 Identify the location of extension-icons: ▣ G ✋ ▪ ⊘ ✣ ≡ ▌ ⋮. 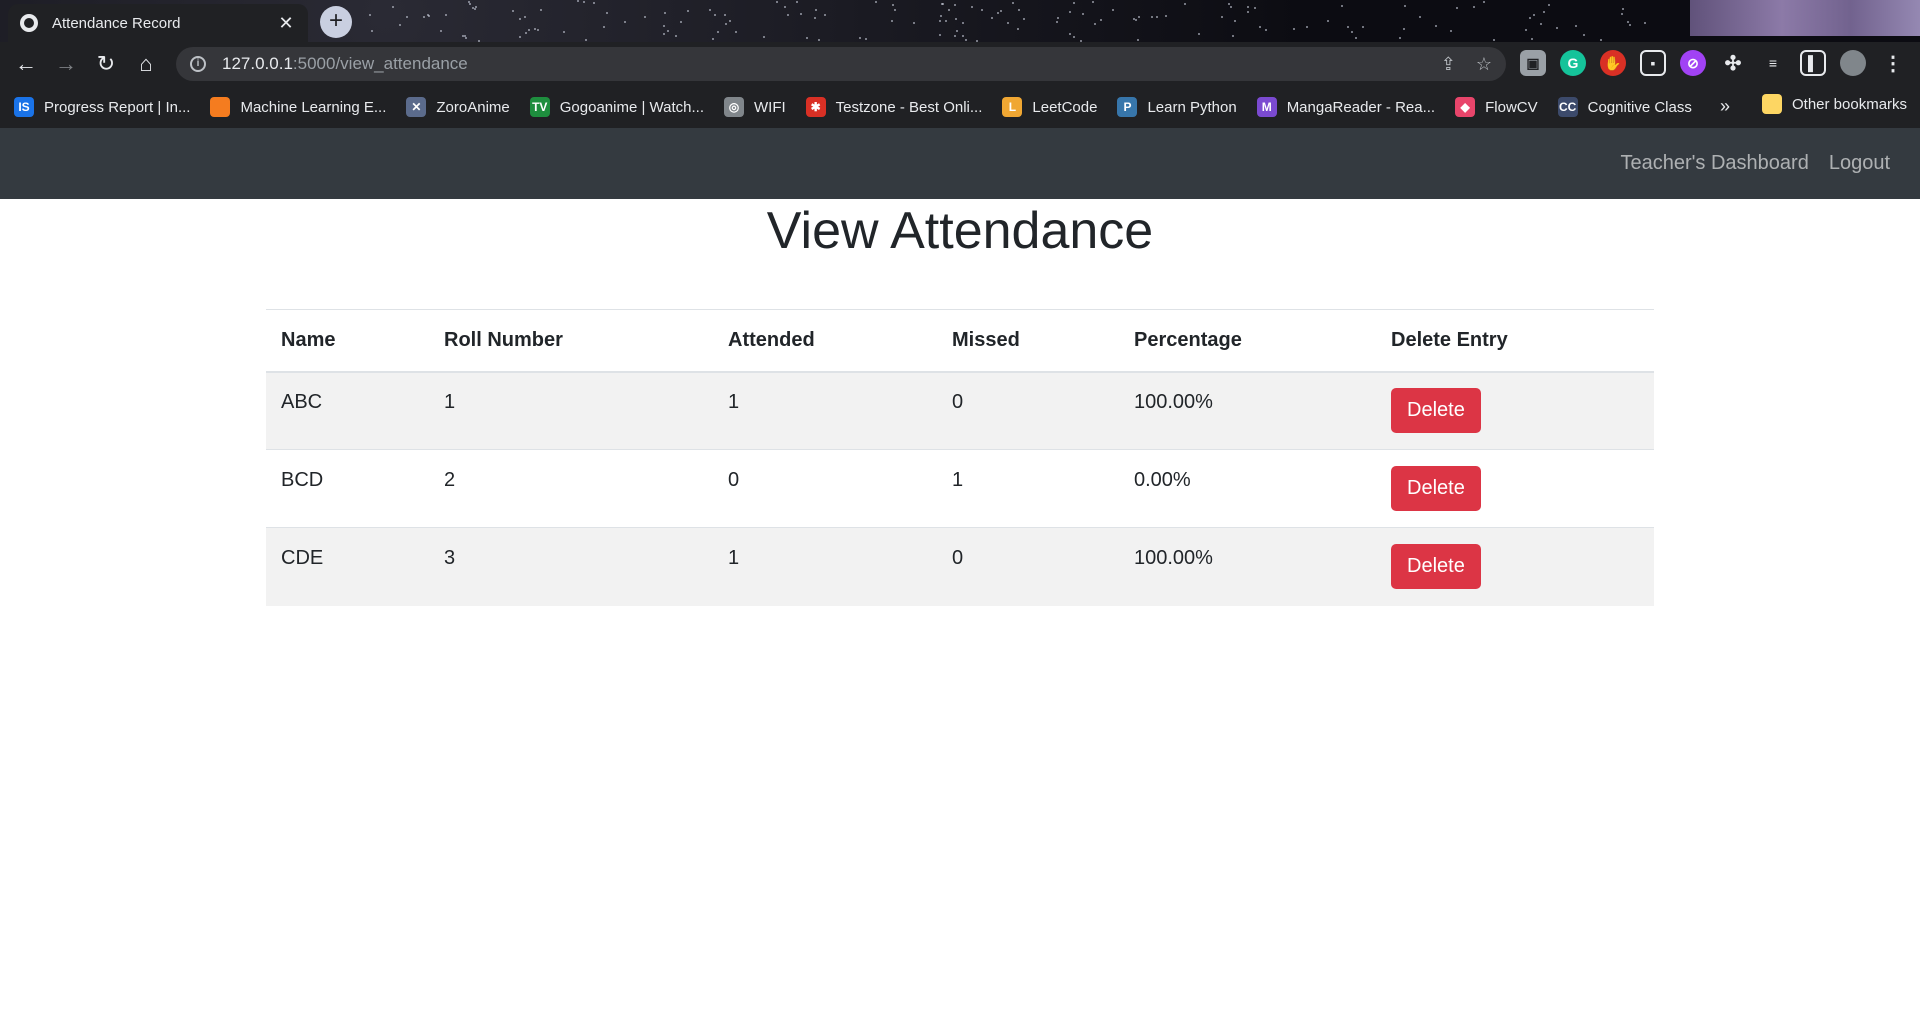
(1713, 63).